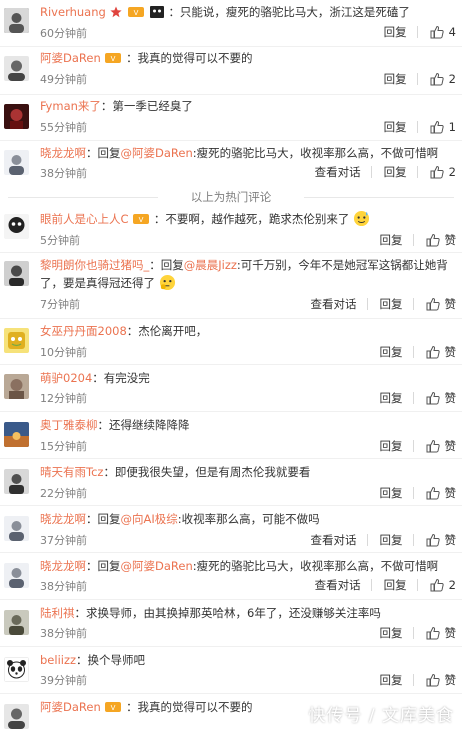  Describe the element at coordinates (315, 153) in the screenshot. I see `comment-body: :瘦死的骆驼比马大，收视率那么高，不做可惜啊` at that location.